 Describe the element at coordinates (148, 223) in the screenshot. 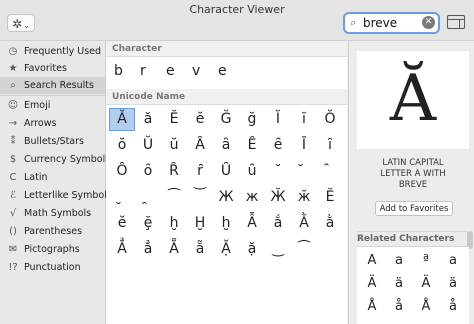

I see `character-cell: ḝ` at that location.